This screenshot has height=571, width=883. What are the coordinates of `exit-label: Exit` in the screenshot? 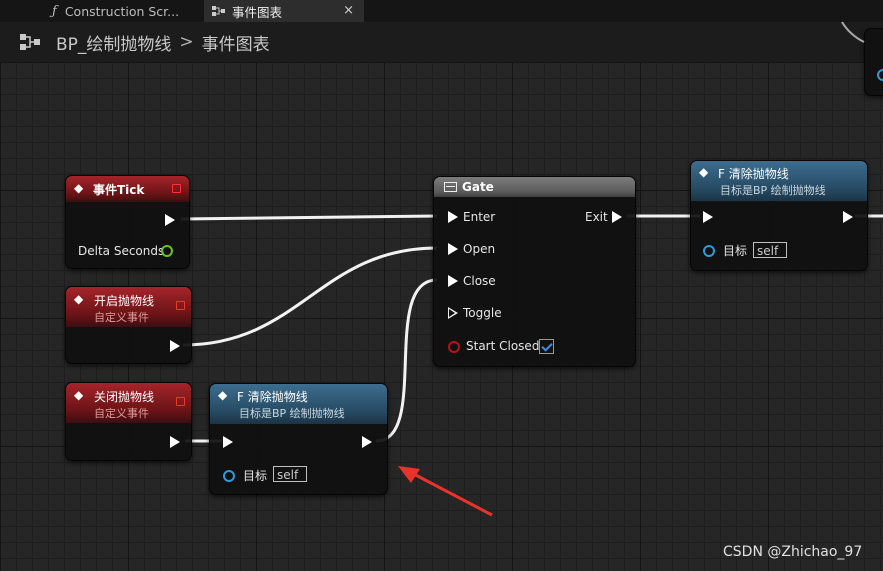 It's located at (596, 217).